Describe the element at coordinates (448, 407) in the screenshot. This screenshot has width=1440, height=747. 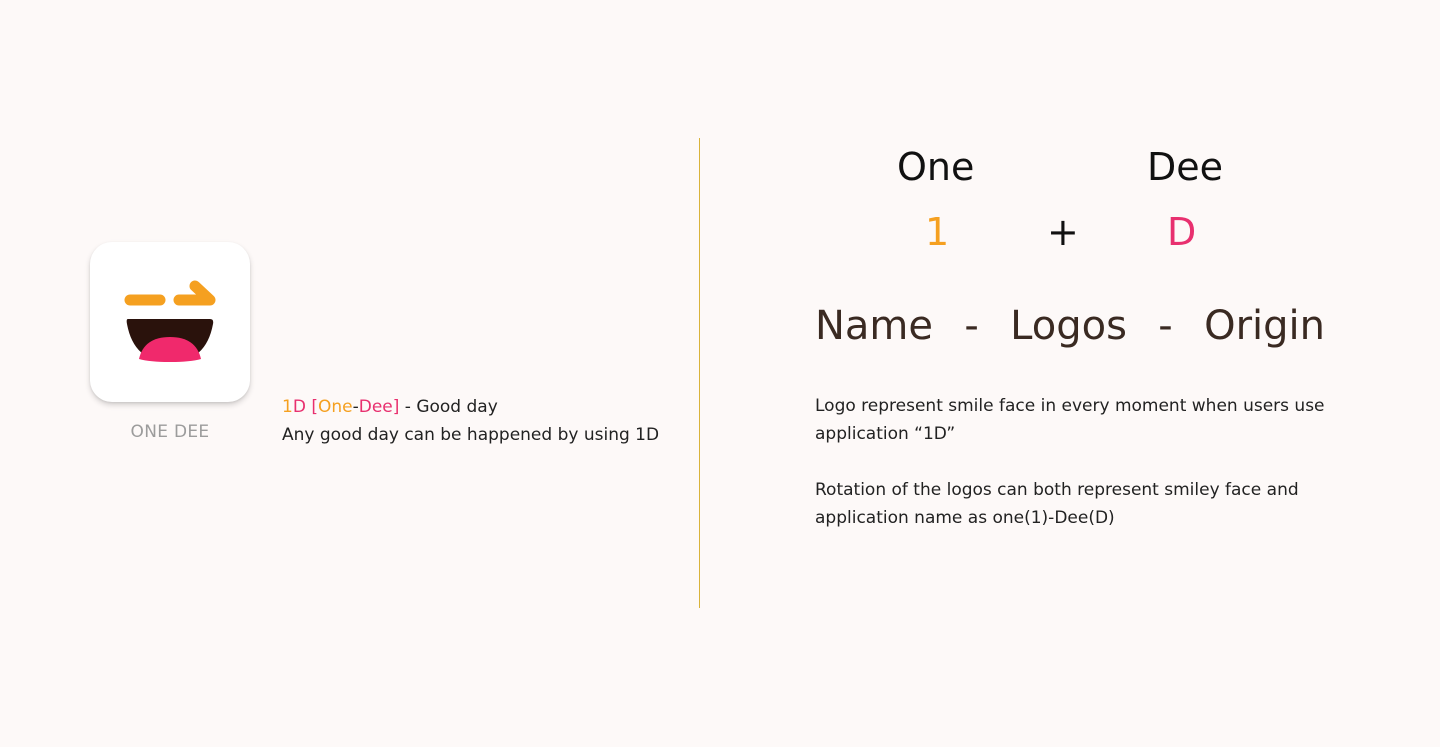
I see `tagline-good-day: - Good day` at that location.